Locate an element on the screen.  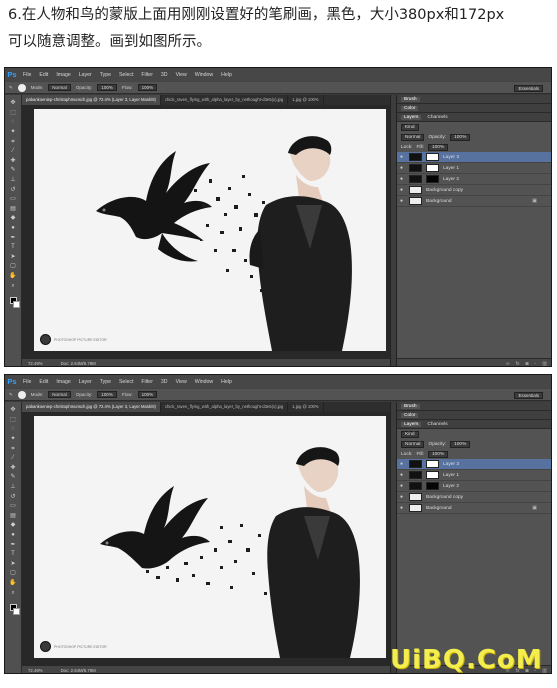
hand-tool-icon: ✋ is located at coordinates (13, 276).